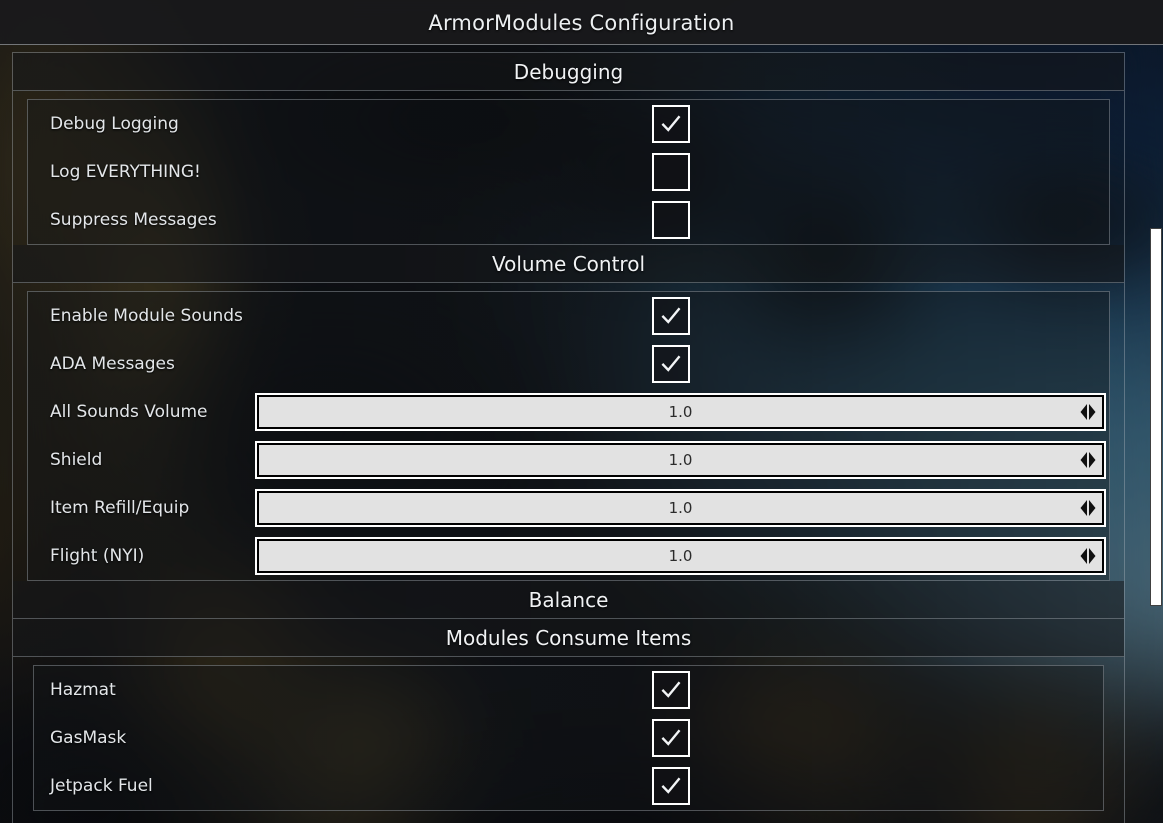 Image resolution: width=1163 pixels, height=823 pixels. I want to click on option-label: Jetpack Fuel, so click(101, 786).